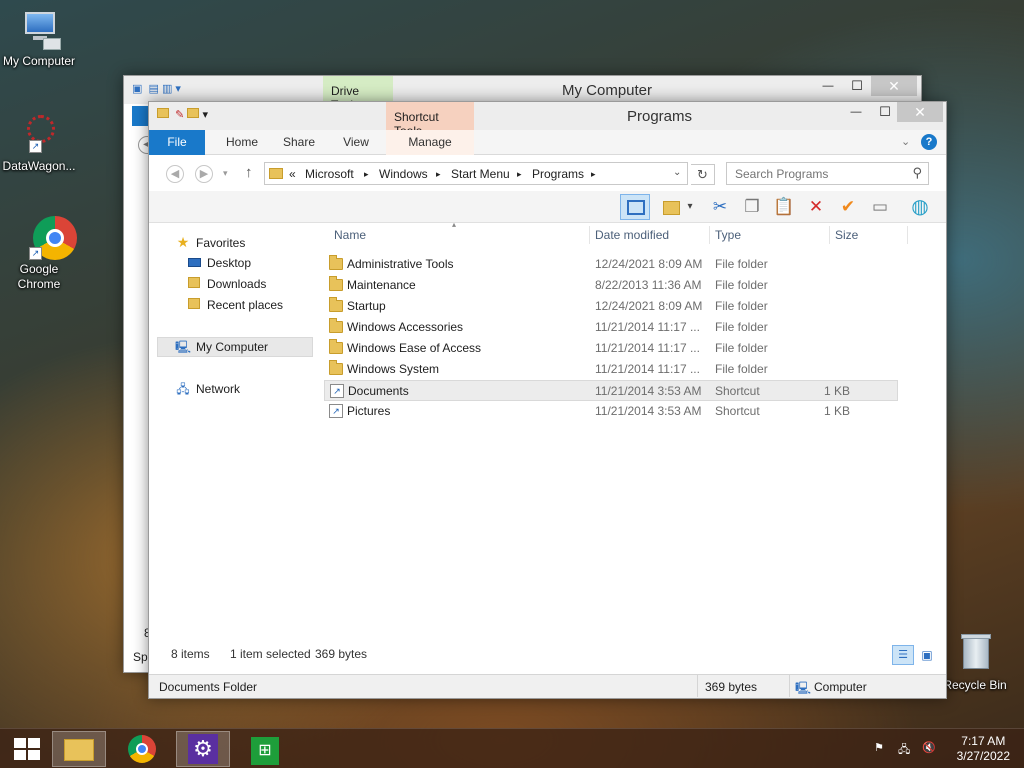 This screenshot has width=1024, height=768. I want to click on start-button, so click(27, 749).